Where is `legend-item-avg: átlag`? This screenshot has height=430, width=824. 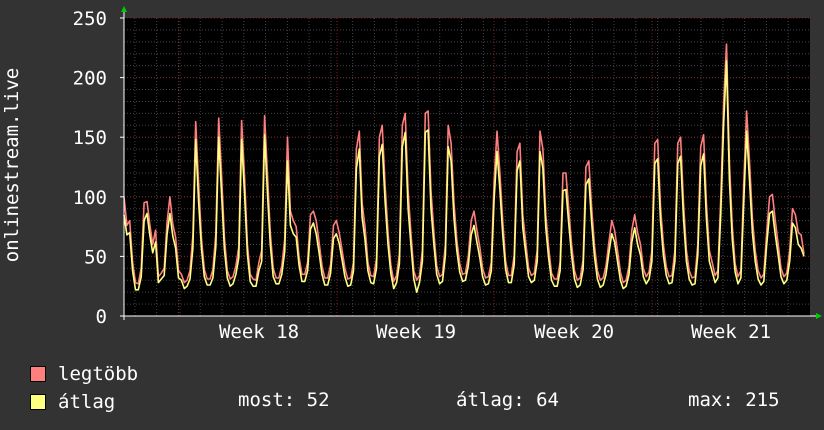 legend-item-avg: átlag is located at coordinates (72, 402).